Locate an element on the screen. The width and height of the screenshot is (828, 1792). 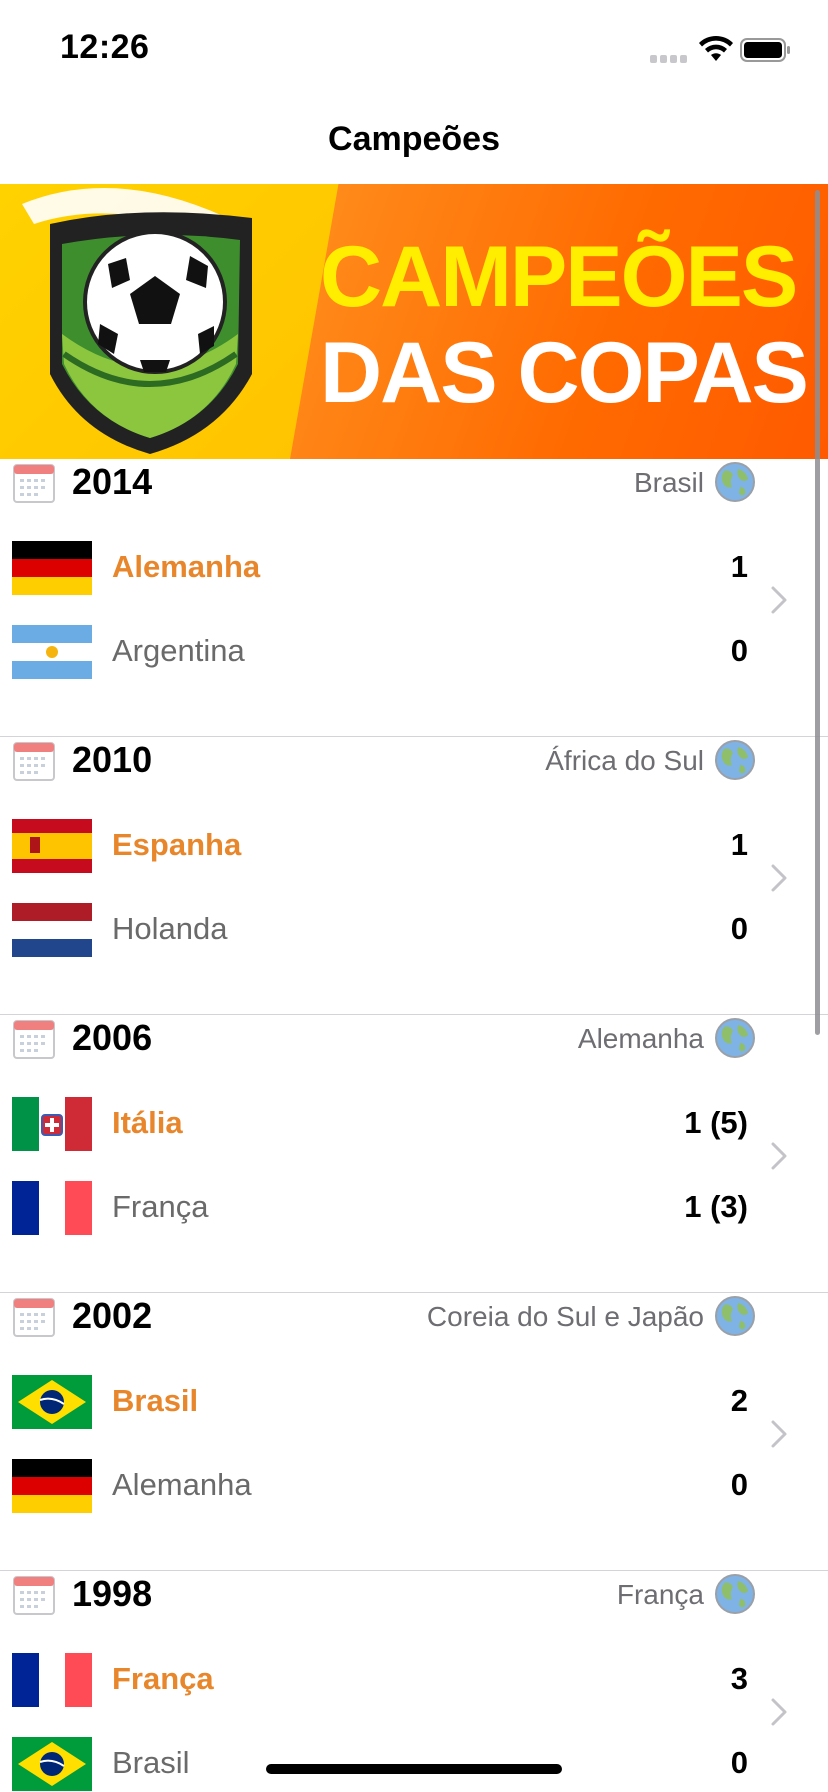
runner-up-row: França 1 (3) is located at coordinates (380, 1207).